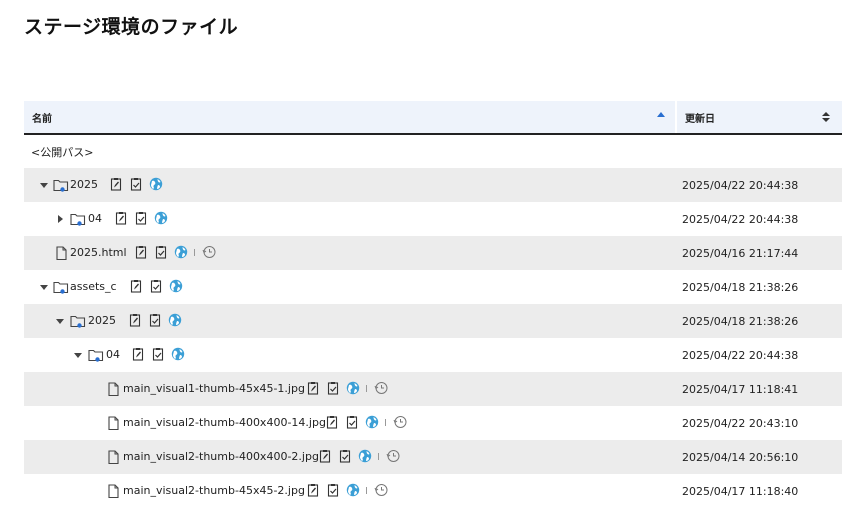  What do you see at coordinates (224, 422) in the screenshot?
I see `file-name: main_visual2-thumb-400x400-14.jpg` at bounding box center [224, 422].